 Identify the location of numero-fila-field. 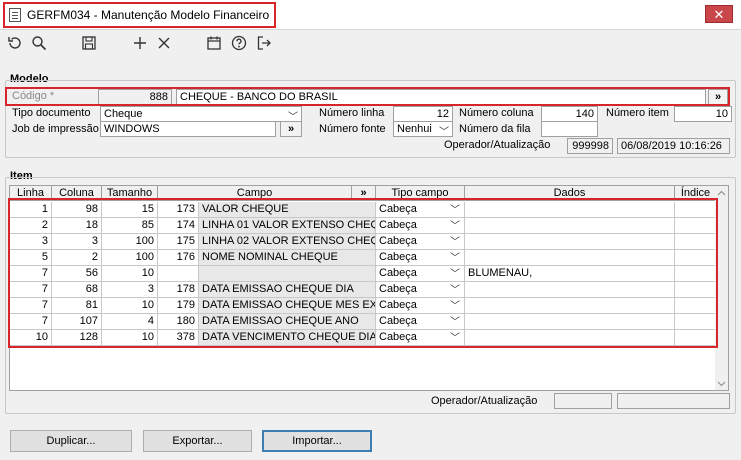
(569, 129).